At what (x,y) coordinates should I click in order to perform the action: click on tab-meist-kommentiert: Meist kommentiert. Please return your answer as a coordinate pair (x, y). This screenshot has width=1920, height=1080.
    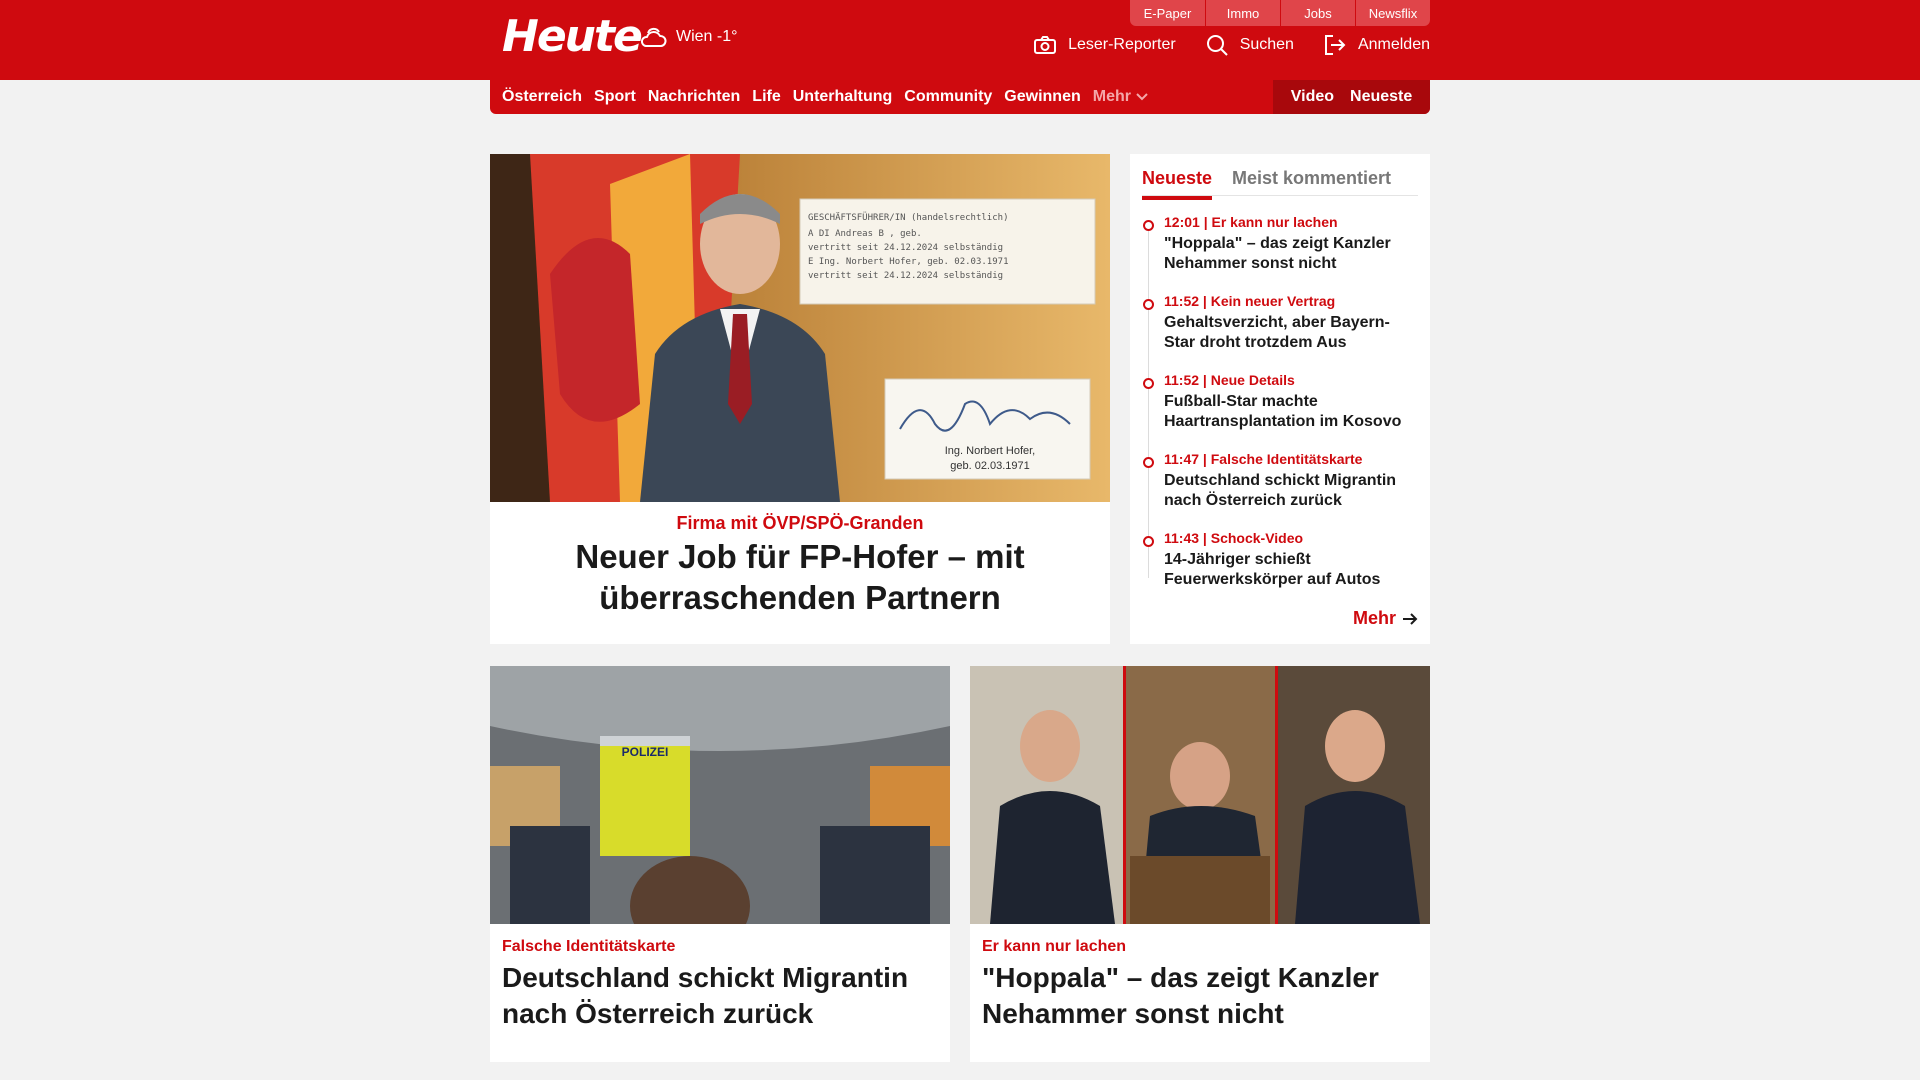
    Looking at the image, I should click on (1311, 178).